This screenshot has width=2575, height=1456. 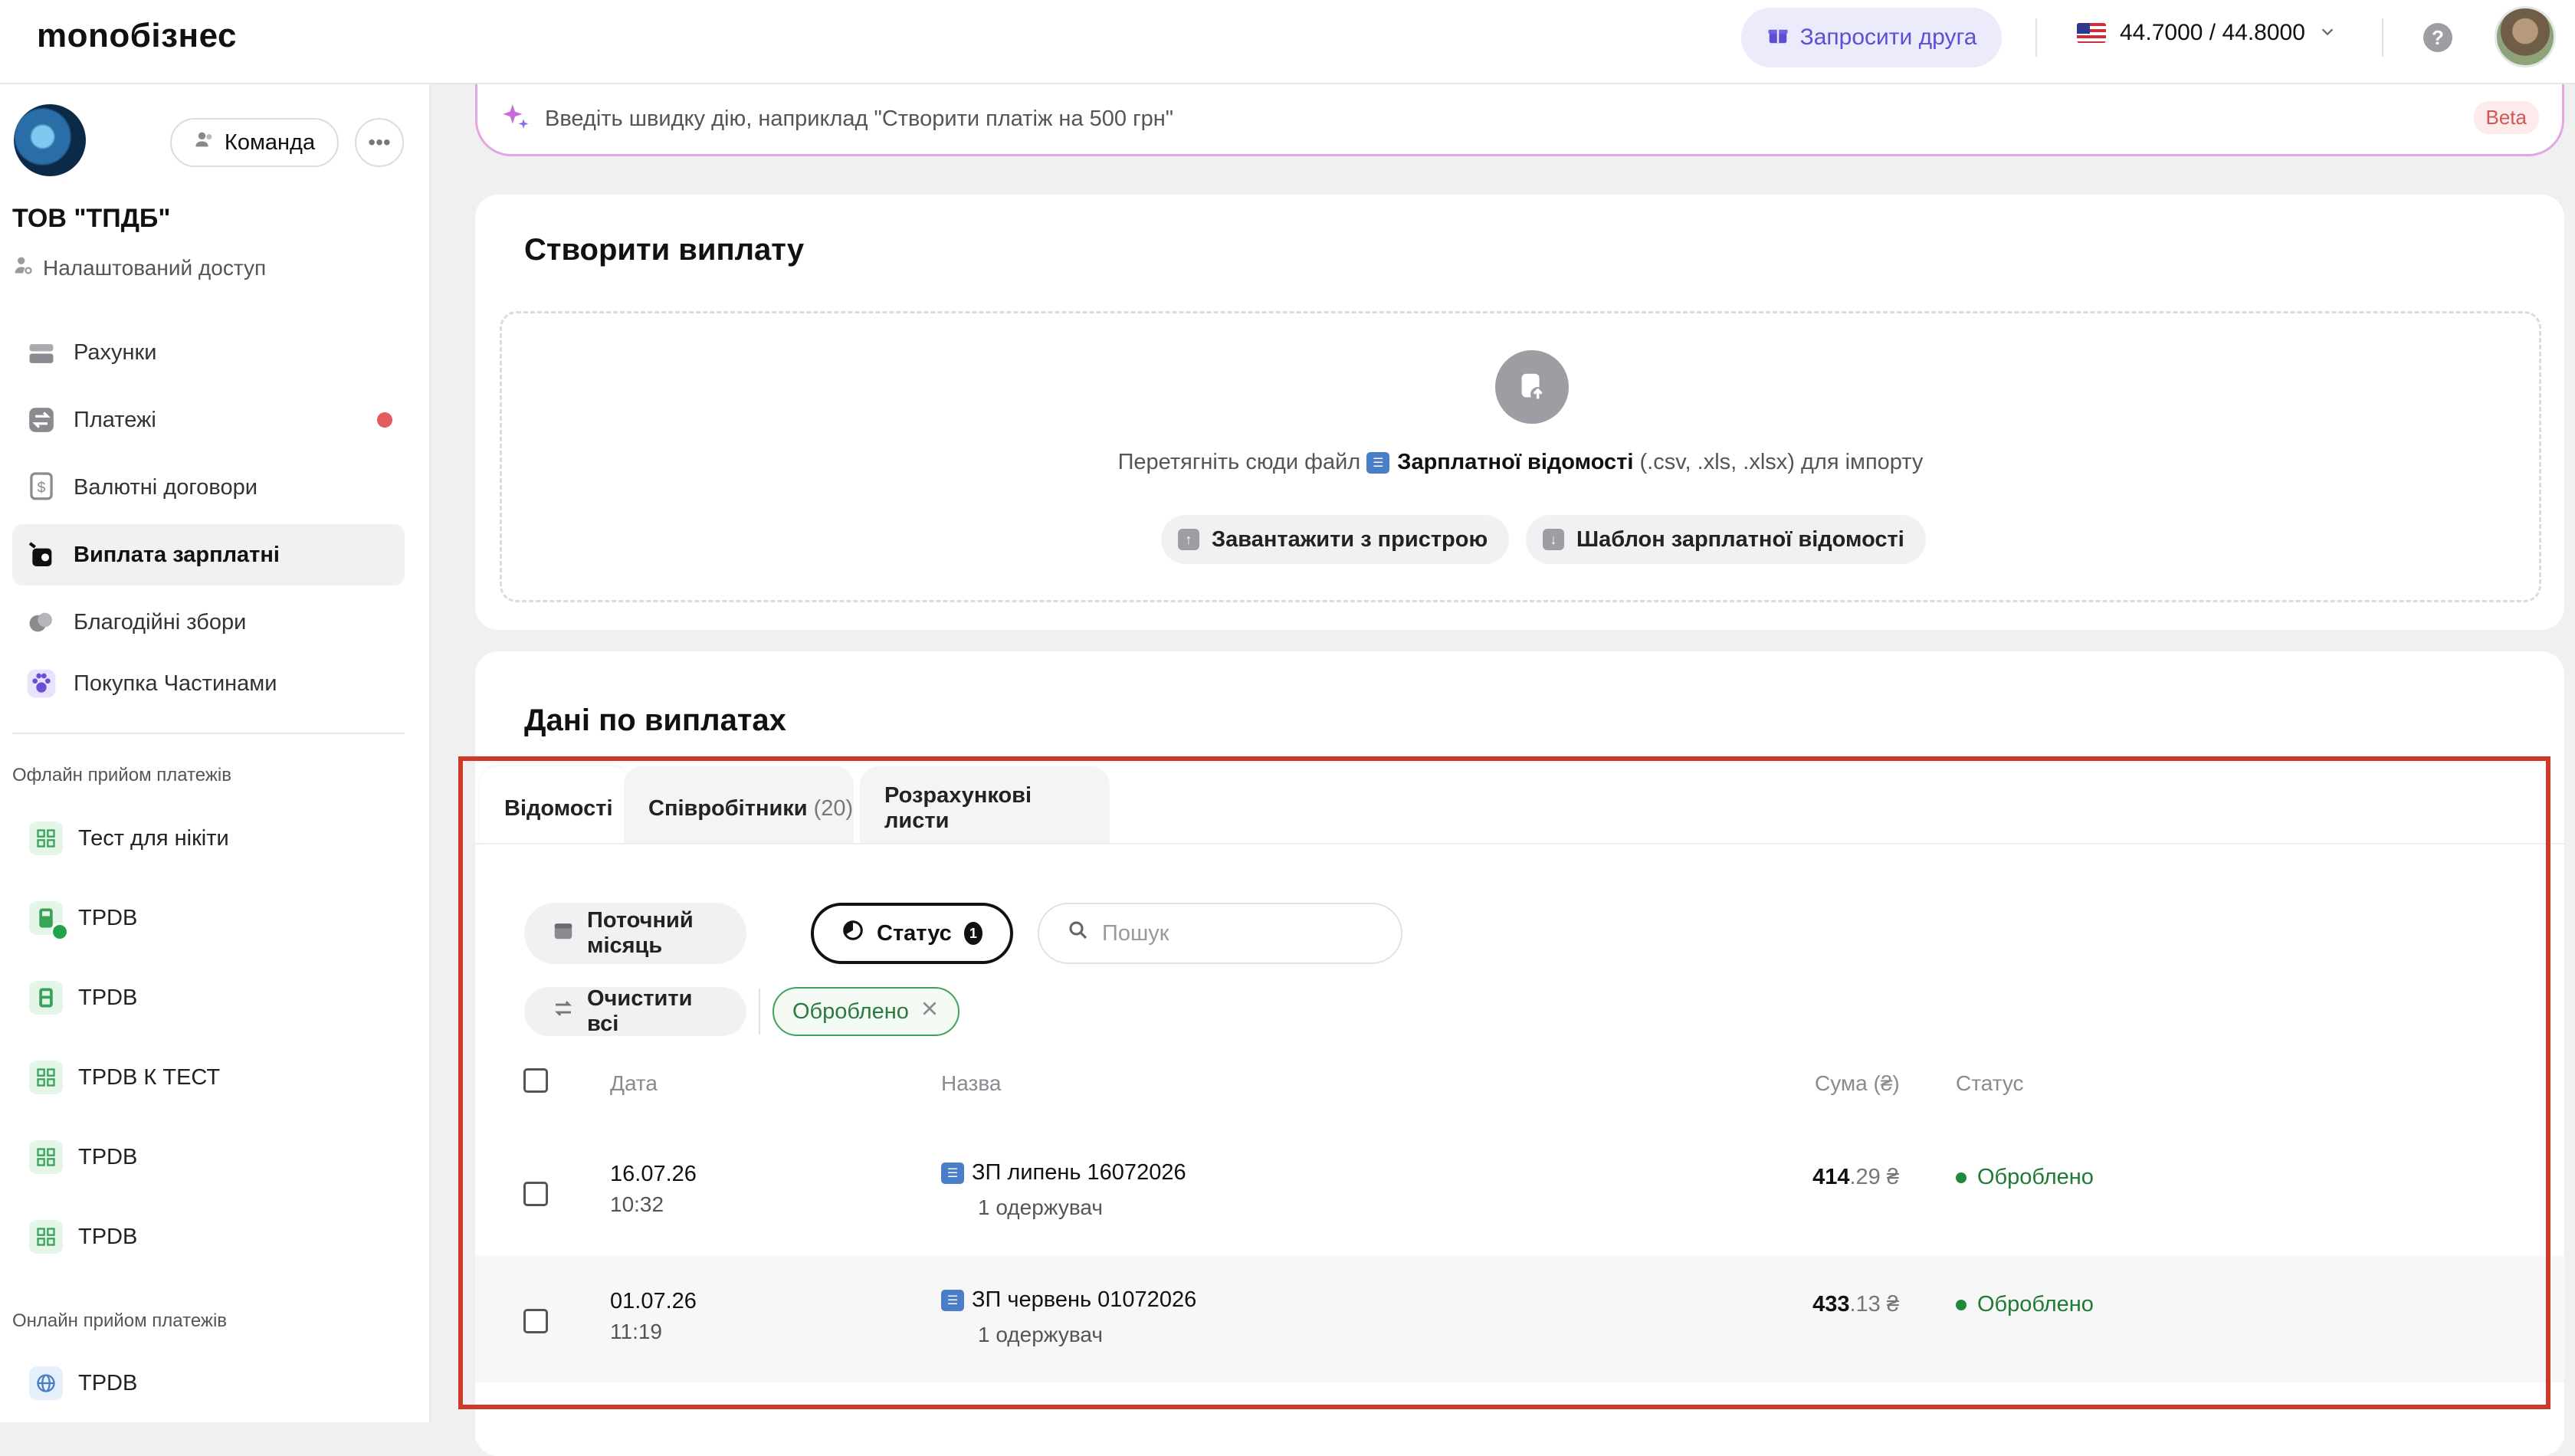 What do you see at coordinates (958, 808) in the screenshot?
I see `tab-label: Розрахункові листи` at bounding box center [958, 808].